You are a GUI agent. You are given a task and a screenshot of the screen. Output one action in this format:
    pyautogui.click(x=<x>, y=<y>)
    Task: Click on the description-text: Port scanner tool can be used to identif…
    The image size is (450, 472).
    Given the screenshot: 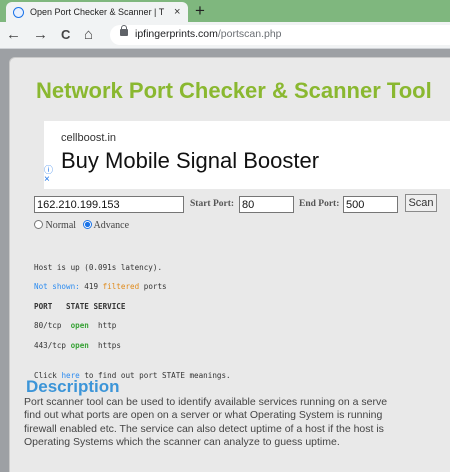 What is the action you would take?
    pyautogui.click(x=206, y=422)
    